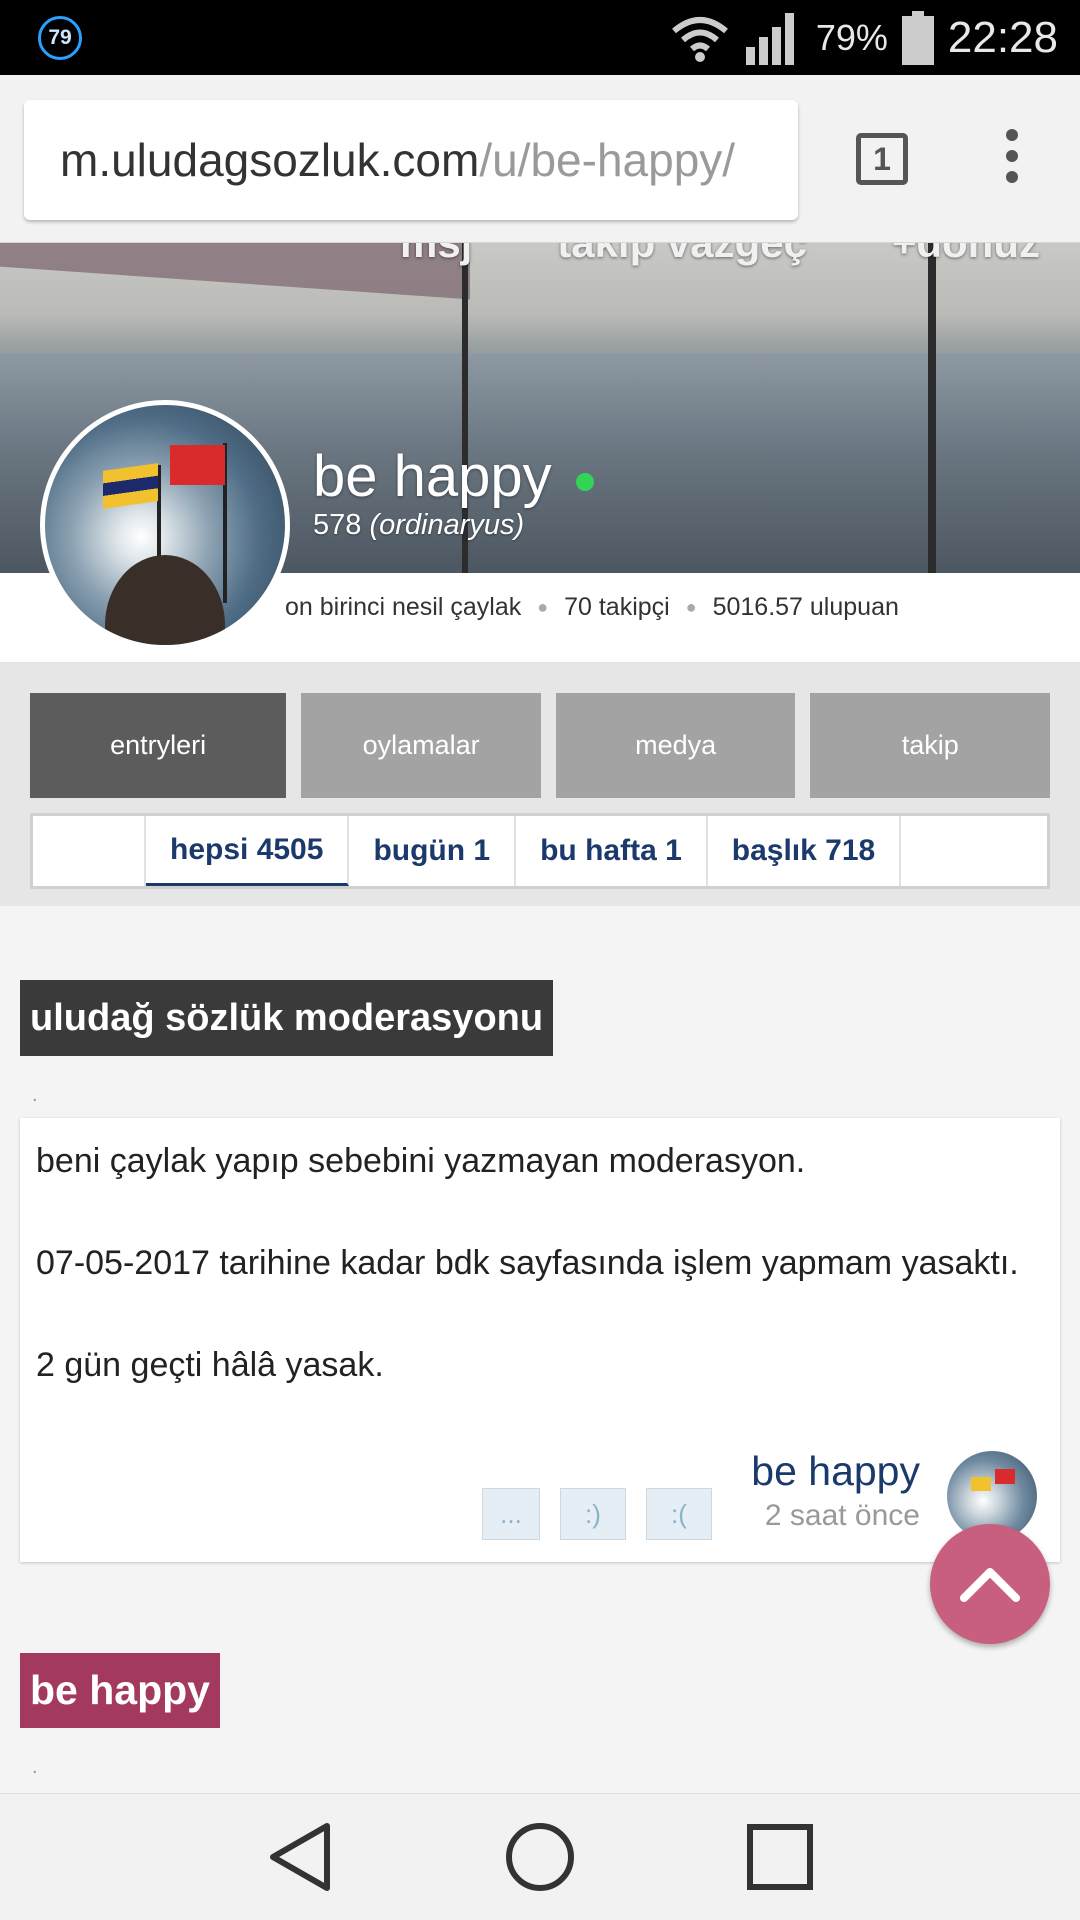  I want to click on home-circle-icon, so click(540, 1857).